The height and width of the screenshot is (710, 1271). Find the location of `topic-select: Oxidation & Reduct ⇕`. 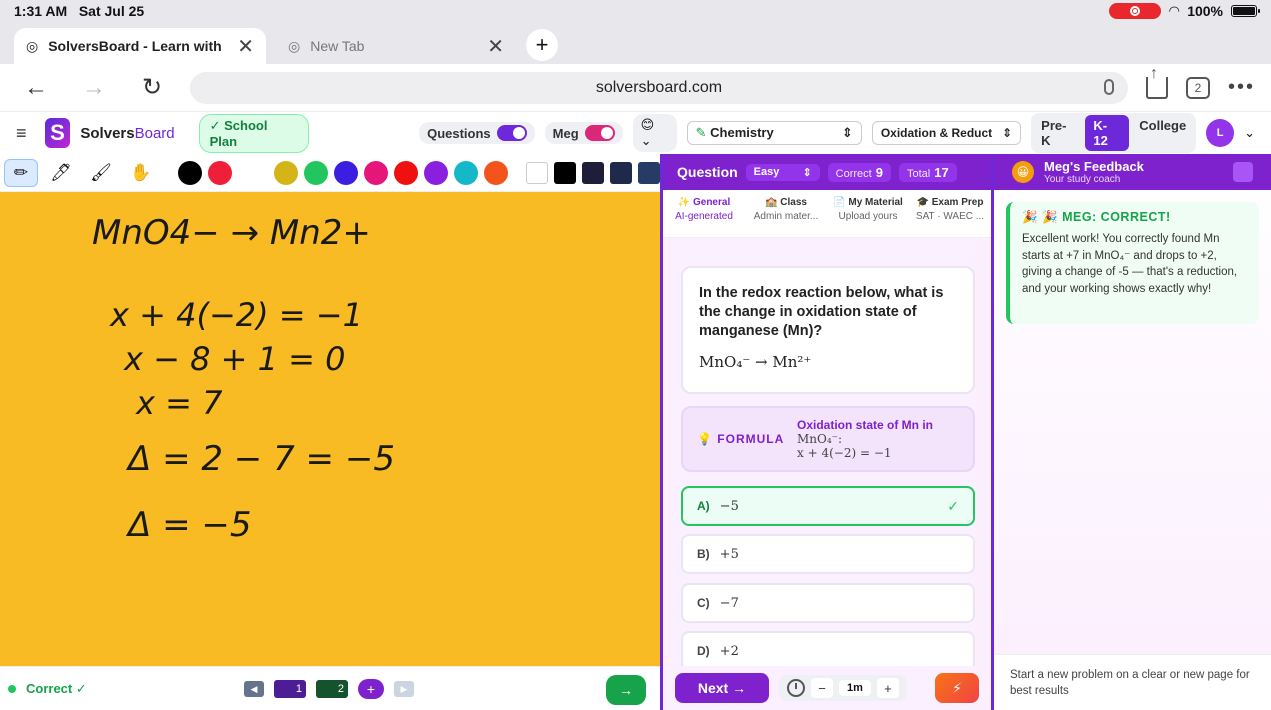

topic-select: Oxidation & Reduct ⇕ is located at coordinates (946, 133).